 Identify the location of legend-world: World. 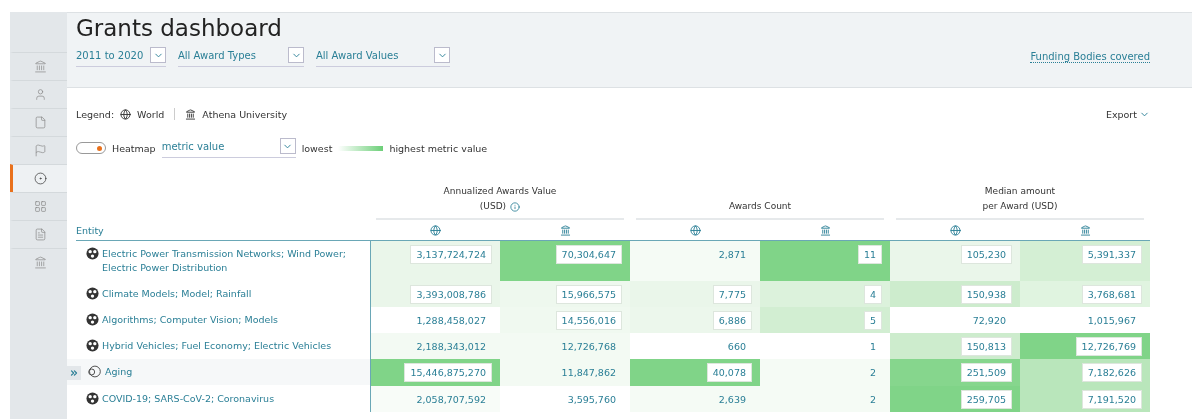
(151, 114).